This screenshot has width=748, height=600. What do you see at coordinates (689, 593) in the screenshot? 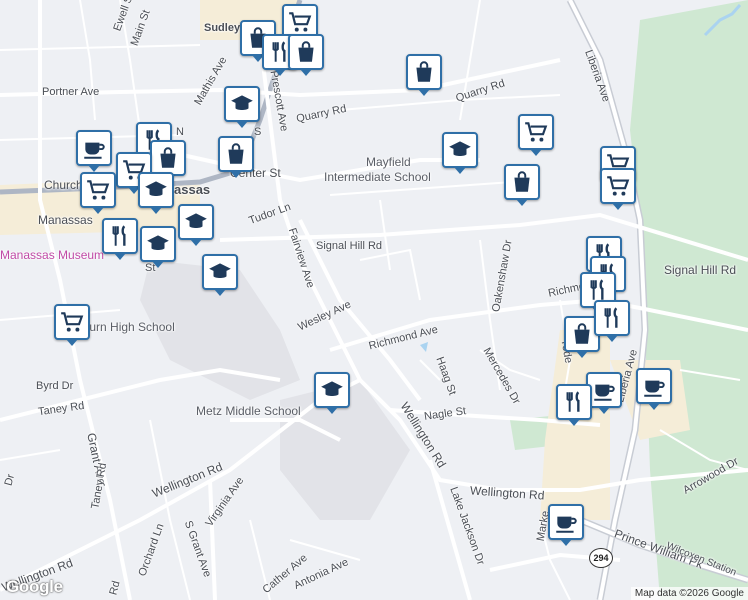
I see `map-attribution: Map data ©2026 Google` at bounding box center [689, 593].